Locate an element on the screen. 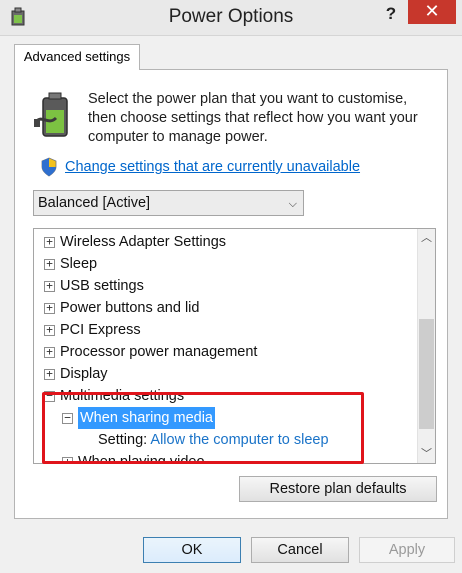 The width and height of the screenshot is (462, 573). setting-value-link: Allow the computer to sleep is located at coordinates (239, 440).